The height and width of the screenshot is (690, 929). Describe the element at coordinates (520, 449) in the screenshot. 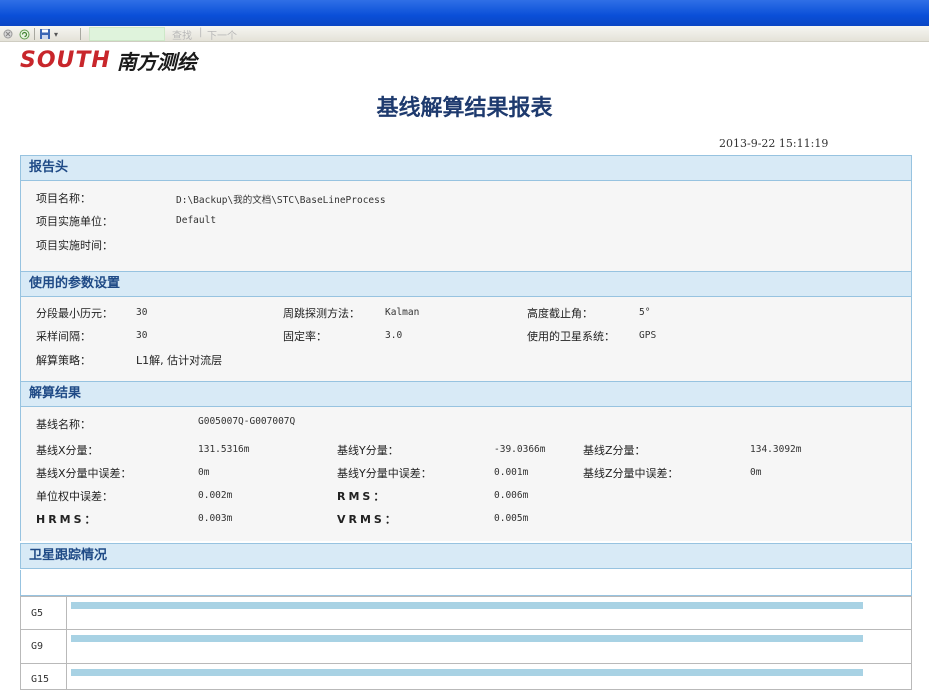

I see `baseline-dy-value: -39.0366m` at that location.